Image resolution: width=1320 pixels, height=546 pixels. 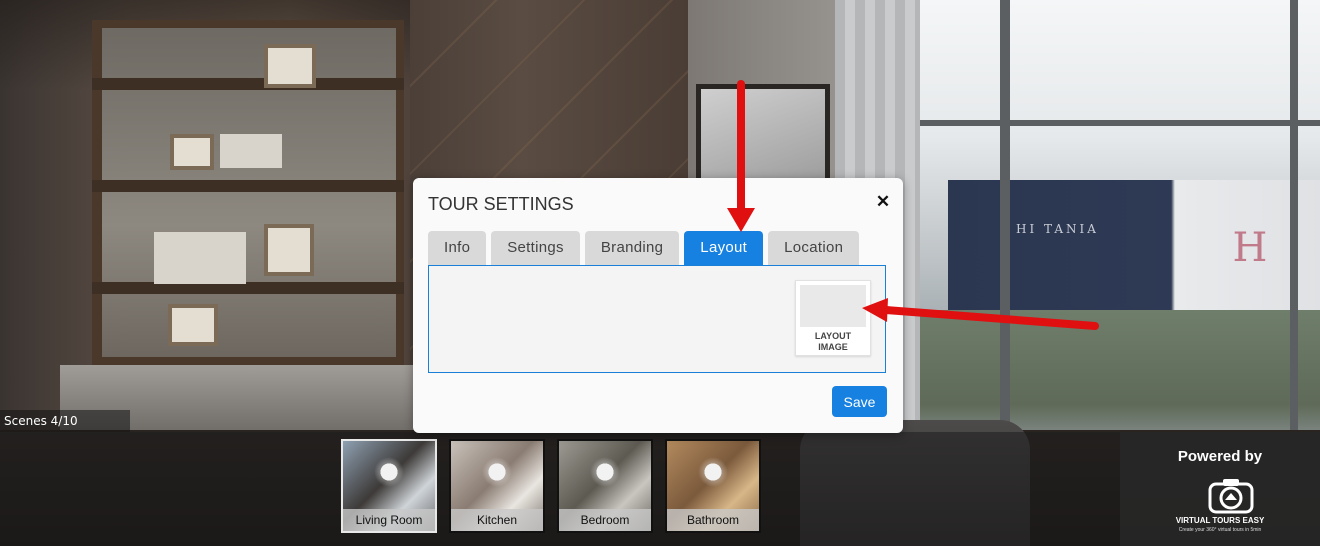 What do you see at coordinates (859, 401) in the screenshot?
I see `save-button: Save` at bounding box center [859, 401].